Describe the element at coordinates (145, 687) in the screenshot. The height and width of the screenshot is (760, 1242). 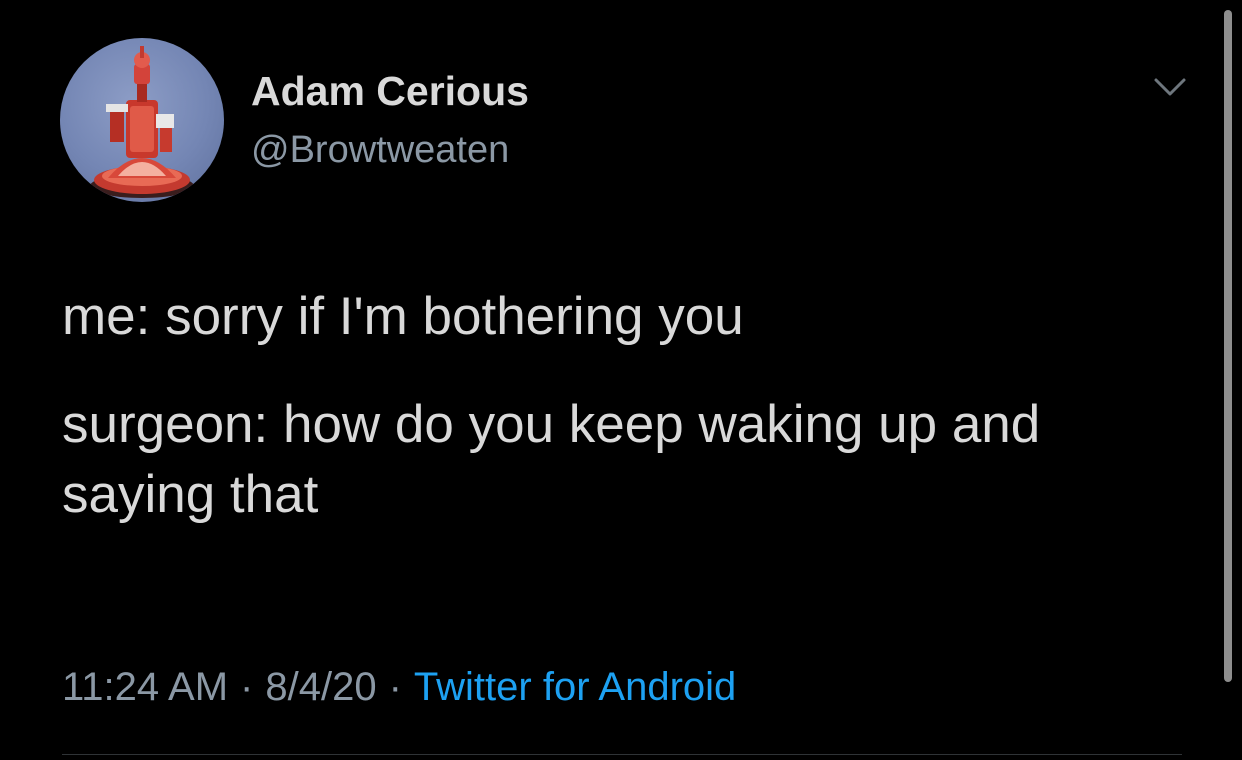
I see `tweet-time: 11:24 AM` at that location.